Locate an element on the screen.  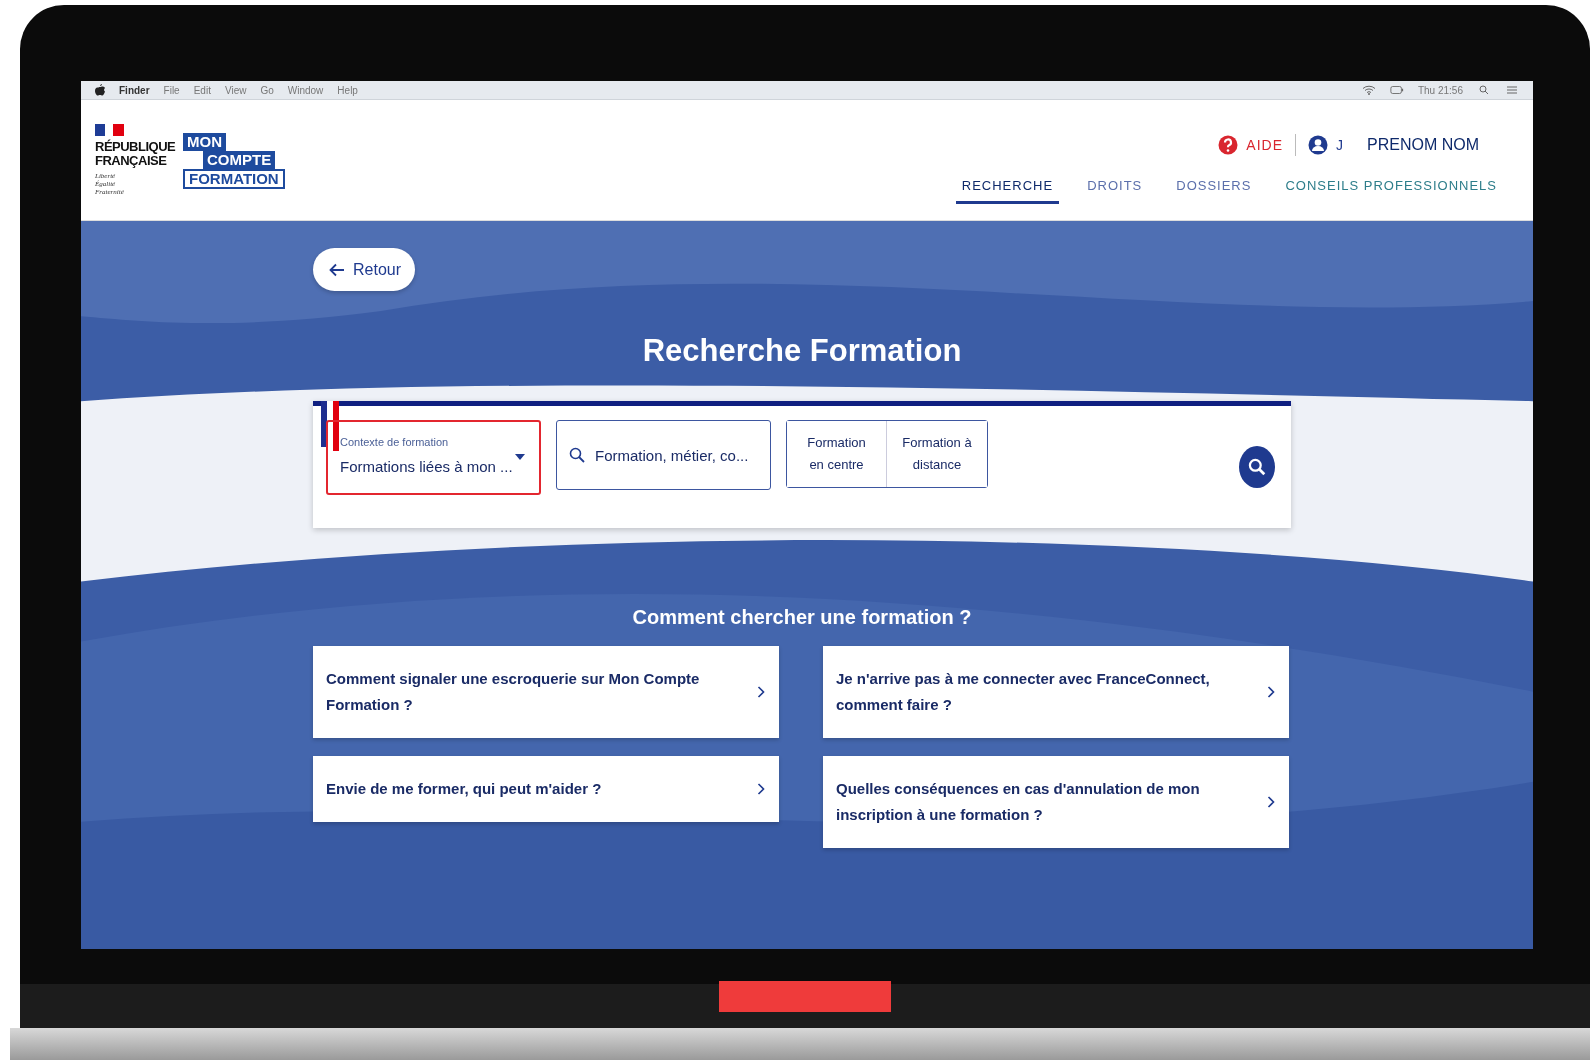
back-button: Retour is located at coordinates (364, 269).